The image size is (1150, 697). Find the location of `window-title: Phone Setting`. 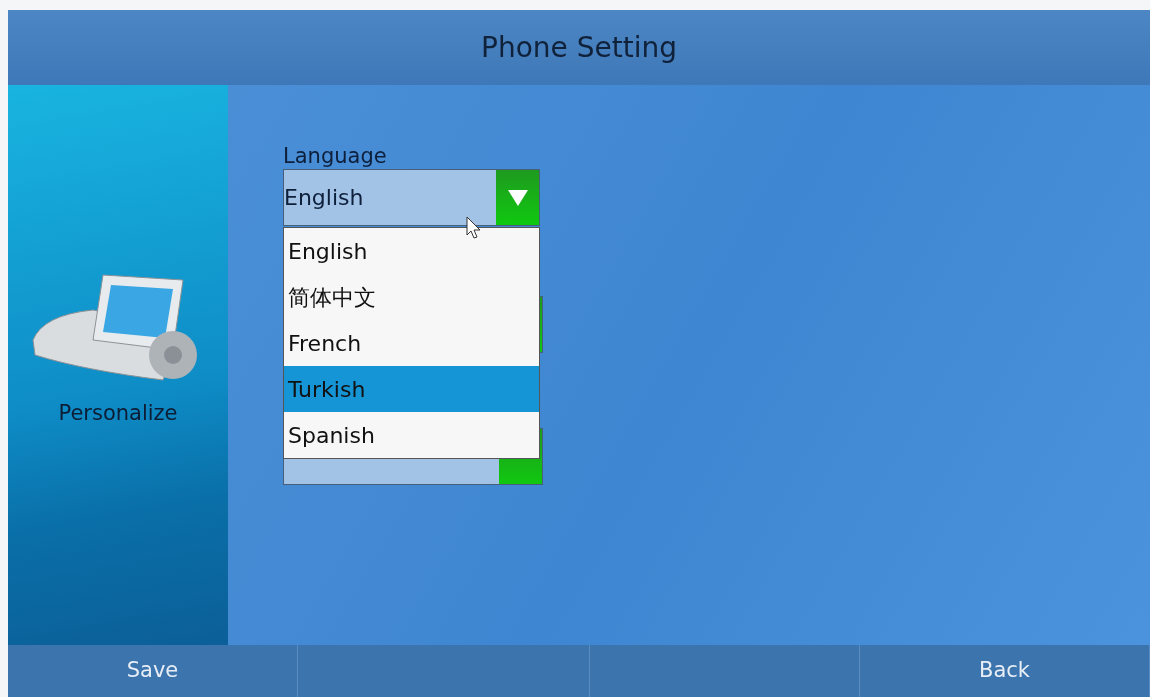

window-title: Phone Setting is located at coordinates (579, 47).